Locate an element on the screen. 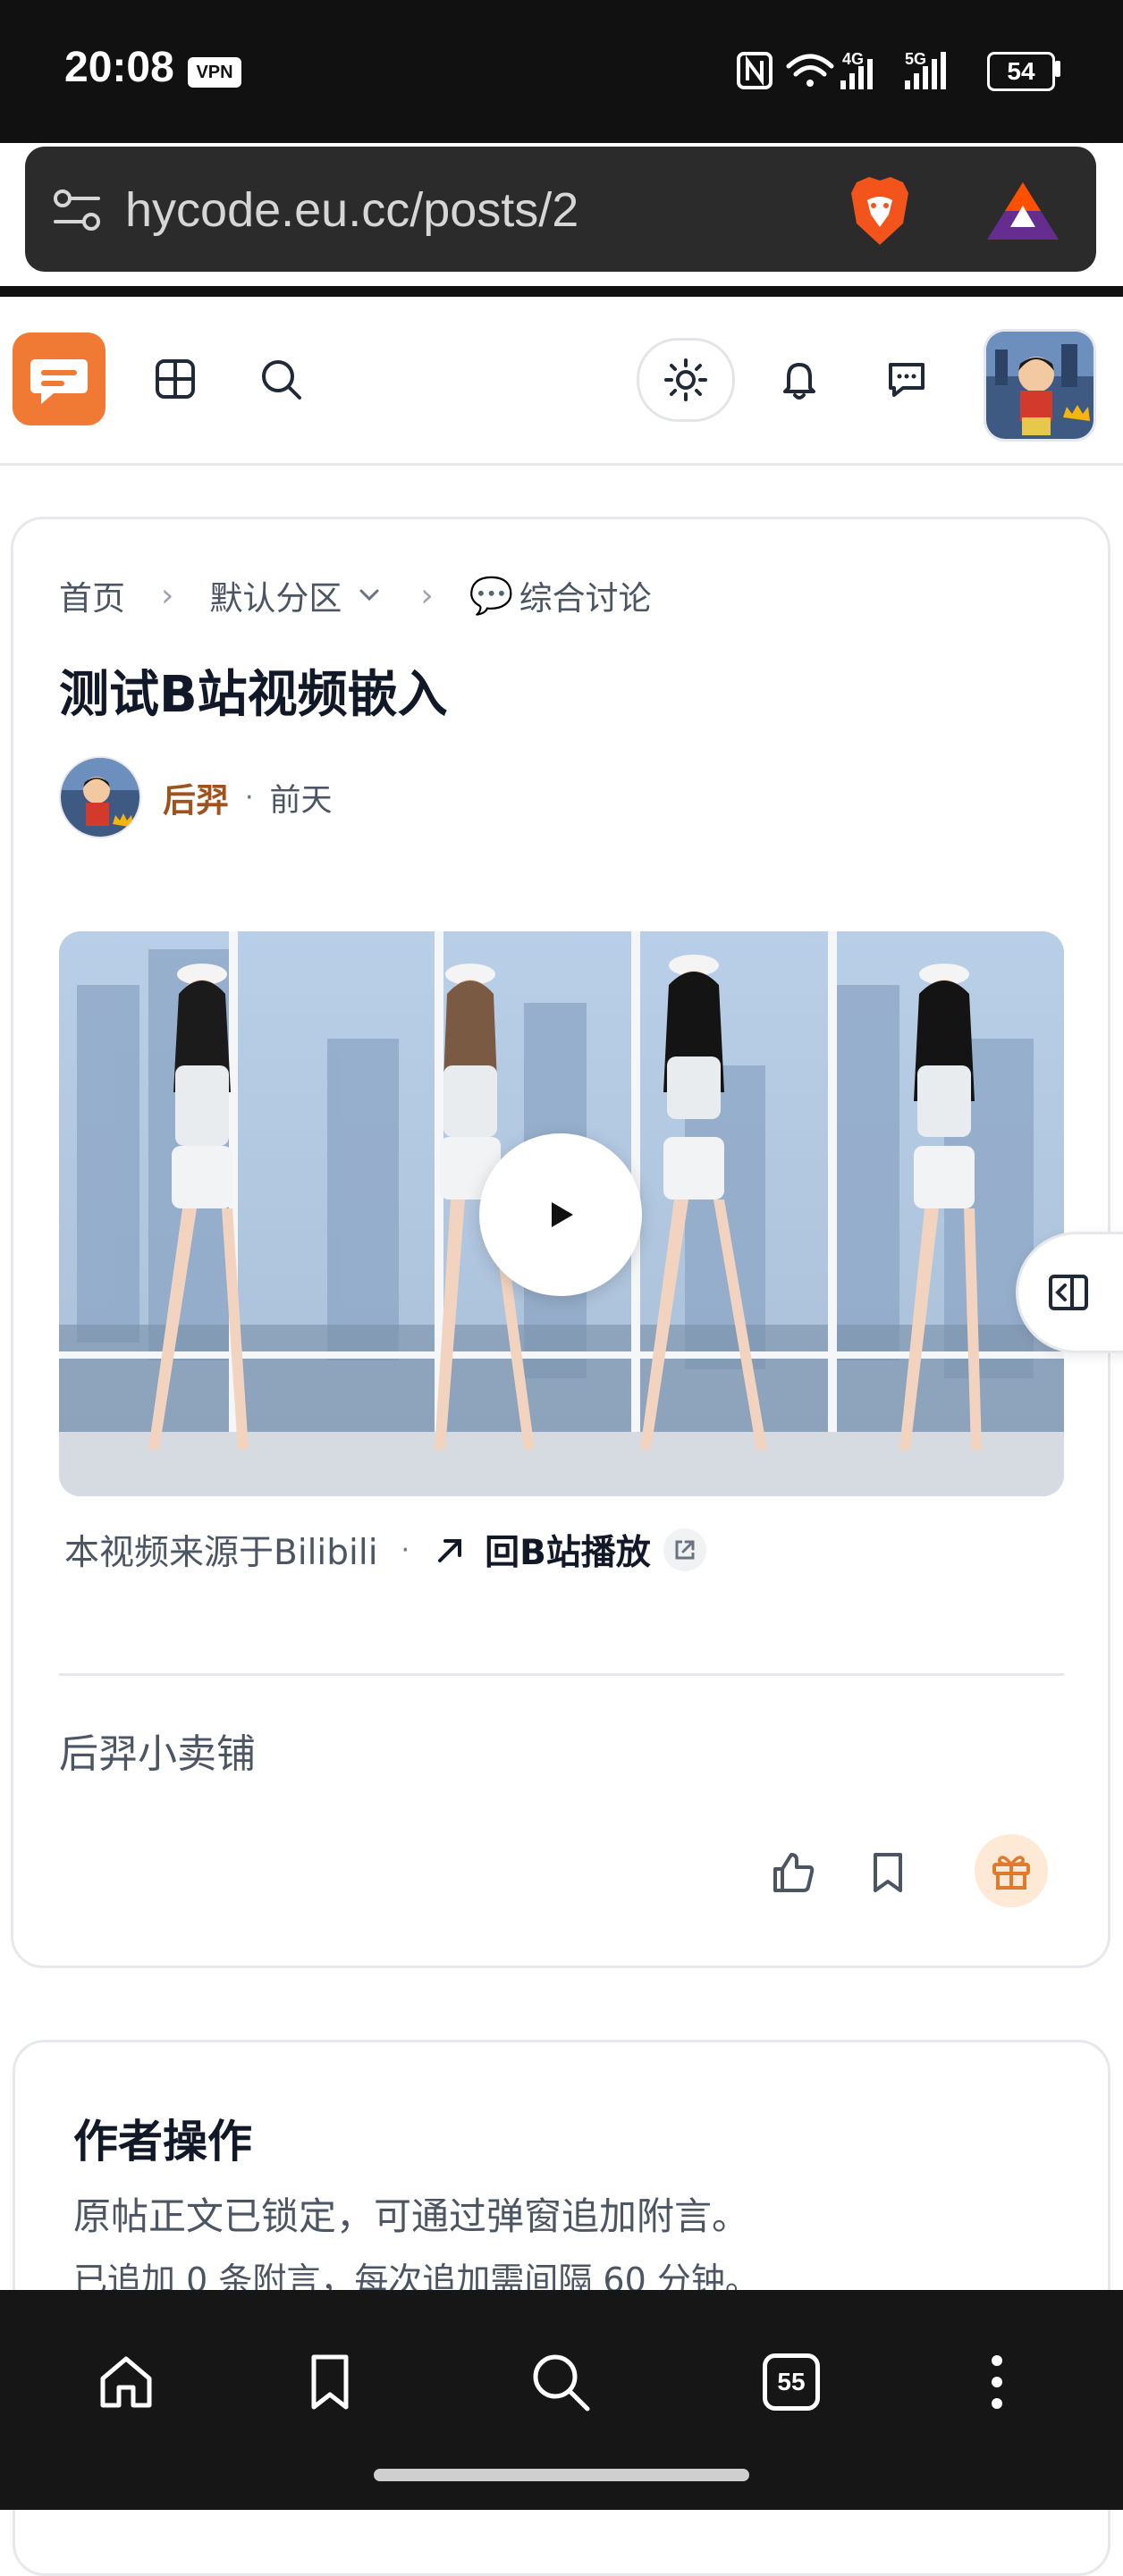 The height and width of the screenshot is (2576, 1123). browser-home-button is located at coordinates (126, 2382).